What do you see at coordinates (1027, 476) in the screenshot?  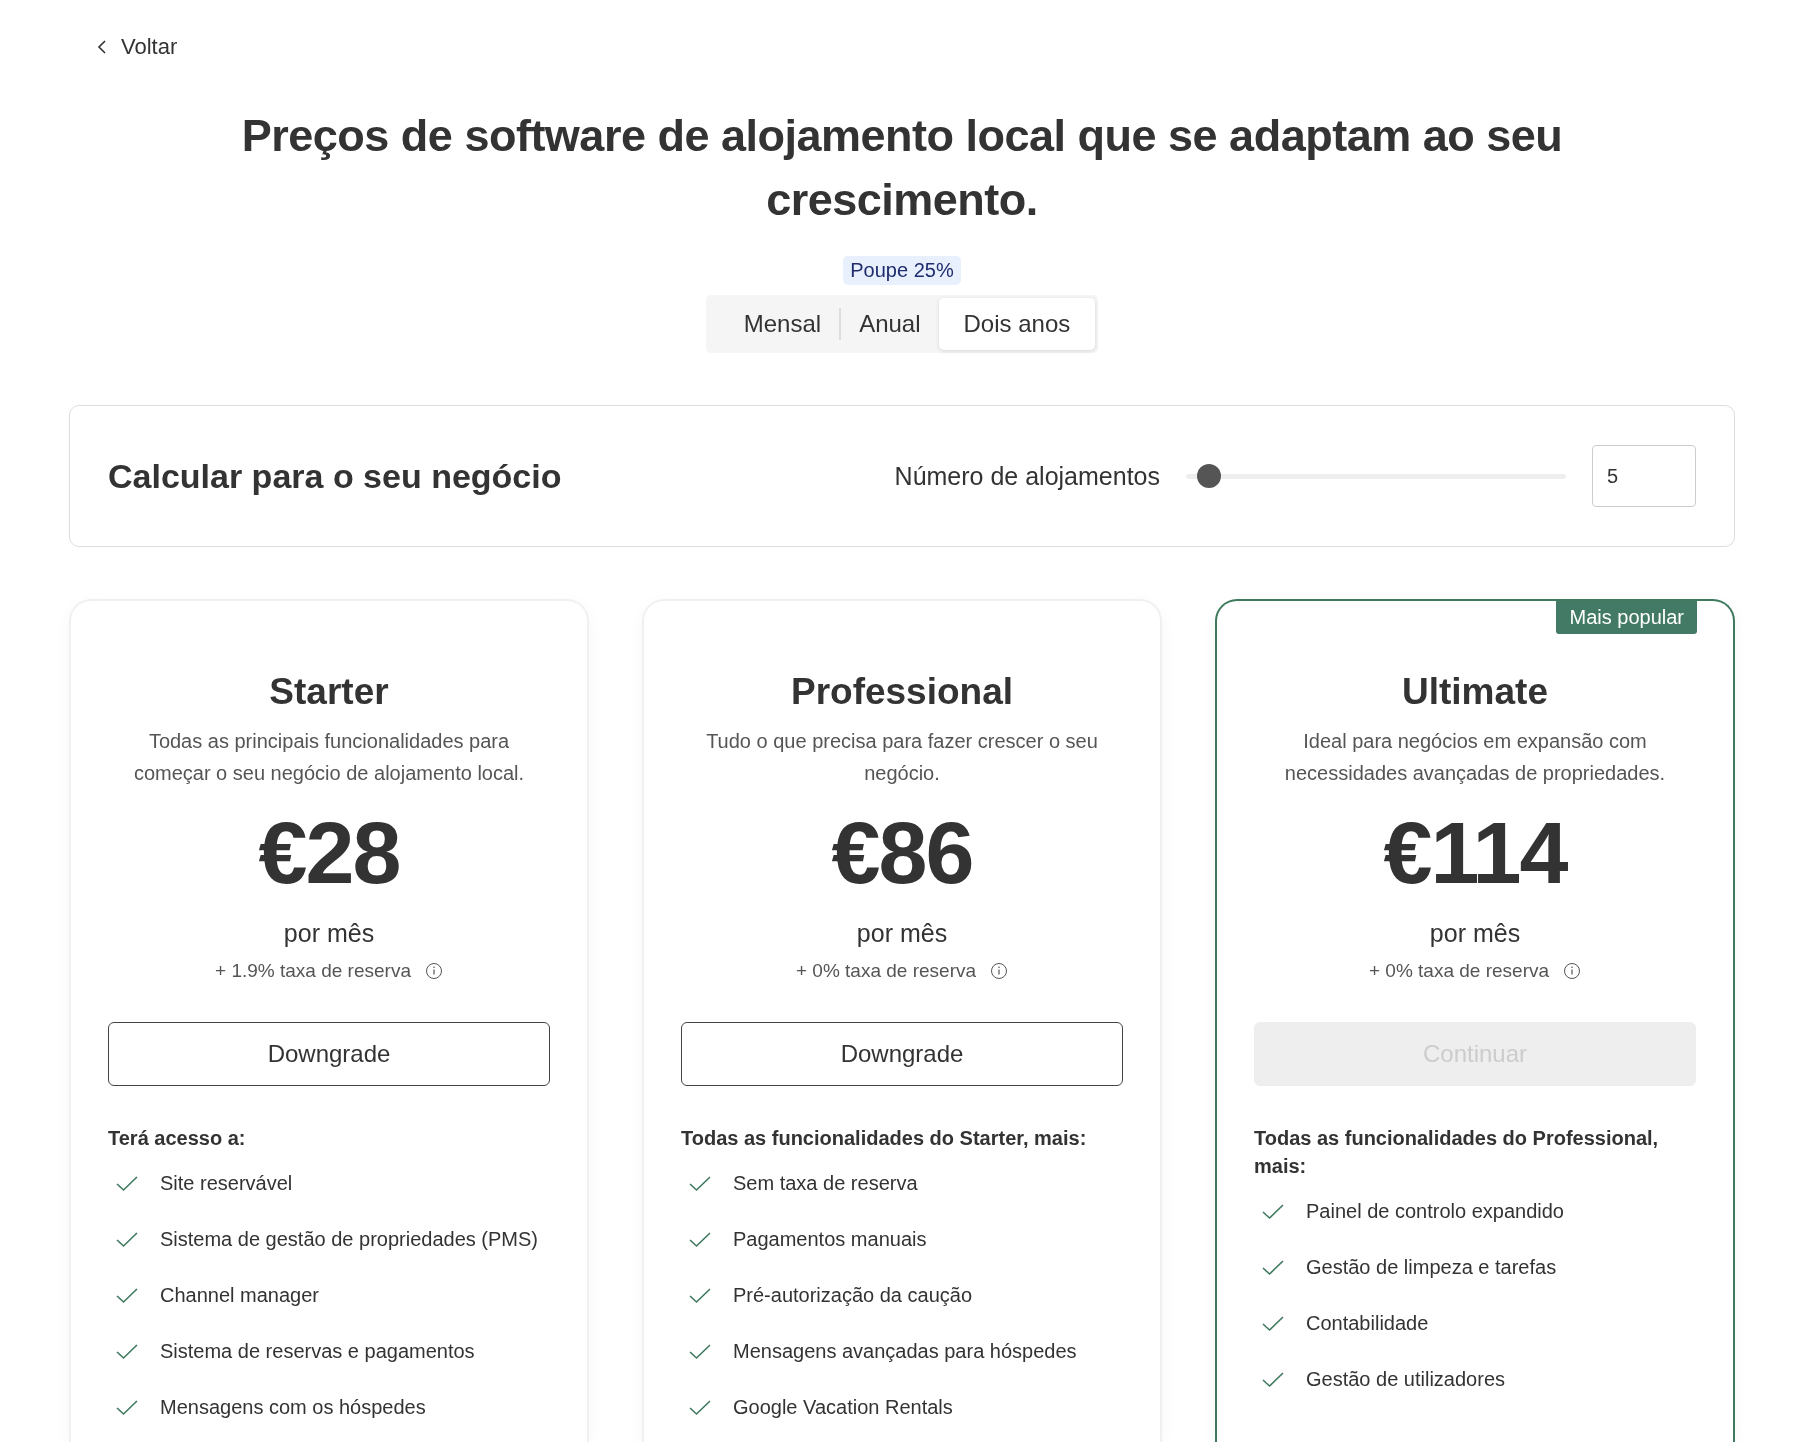 I see `slider-label: Número de alojamentos` at bounding box center [1027, 476].